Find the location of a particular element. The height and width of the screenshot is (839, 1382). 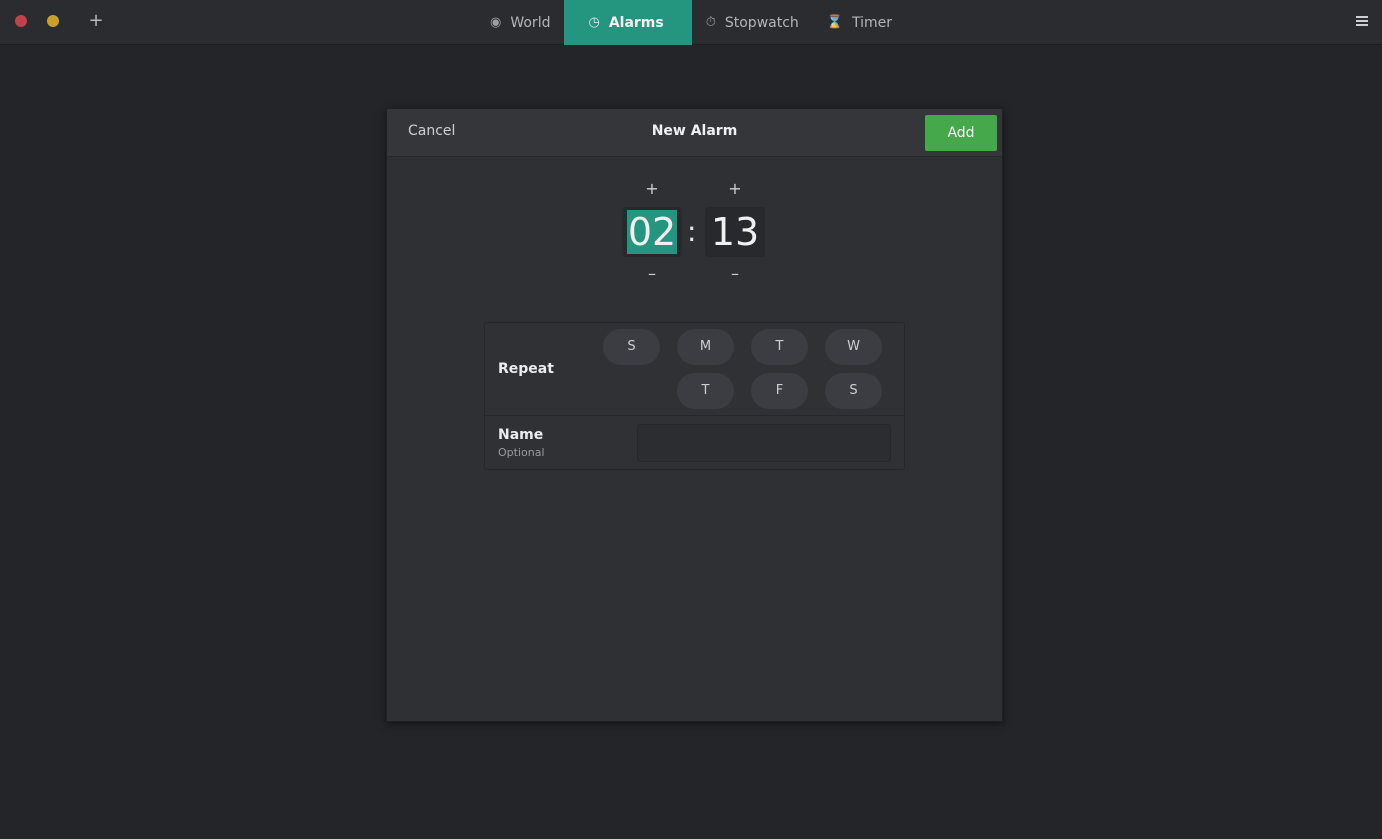

day-toggle-friday: F is located at coordinates (779, 391).